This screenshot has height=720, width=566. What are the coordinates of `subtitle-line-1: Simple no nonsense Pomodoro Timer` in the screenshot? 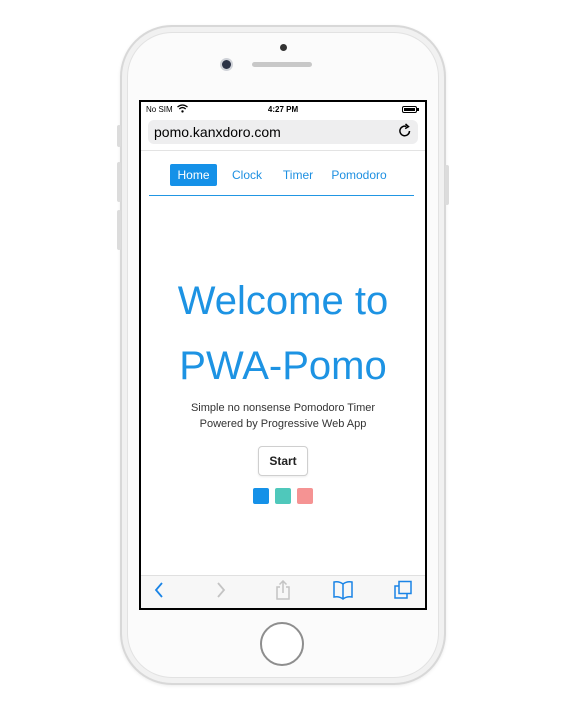 It's located at (283, 408).